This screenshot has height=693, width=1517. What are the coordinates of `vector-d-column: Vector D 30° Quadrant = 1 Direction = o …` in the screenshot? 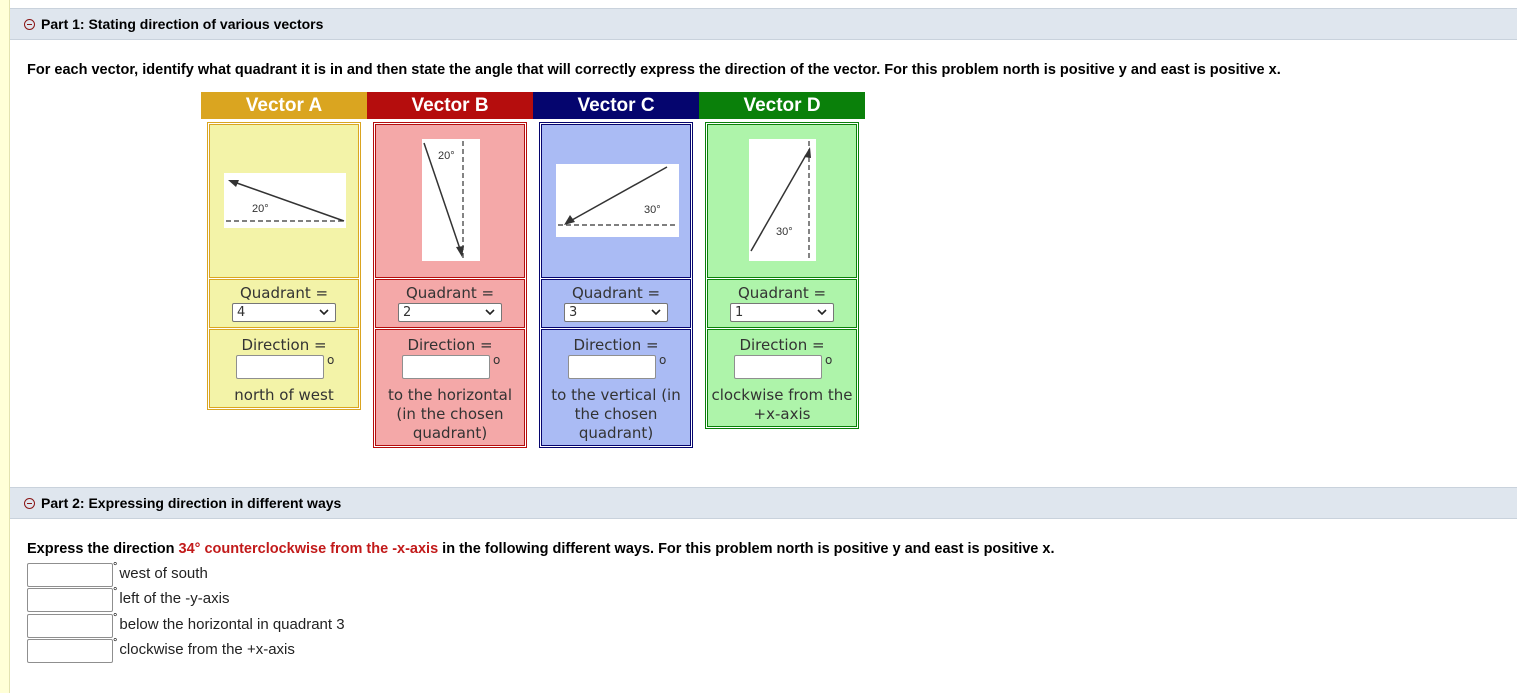 It's located at (782, 260).